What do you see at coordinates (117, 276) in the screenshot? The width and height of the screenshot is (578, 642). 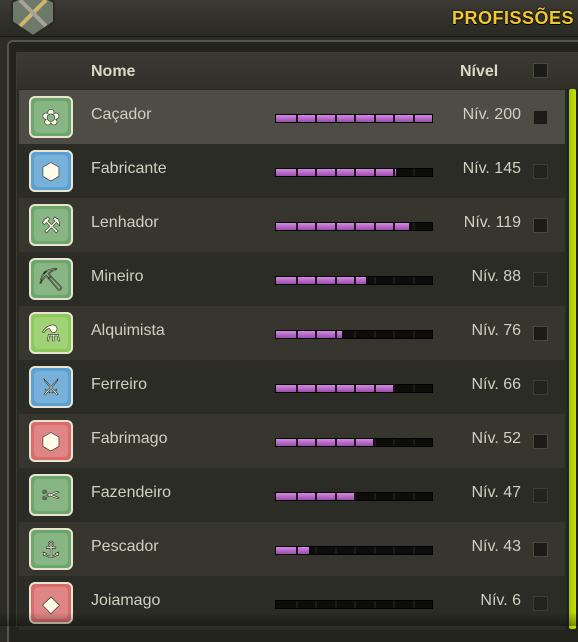 I see `profession-name: Mineiro` at bounding box center [117, 276].